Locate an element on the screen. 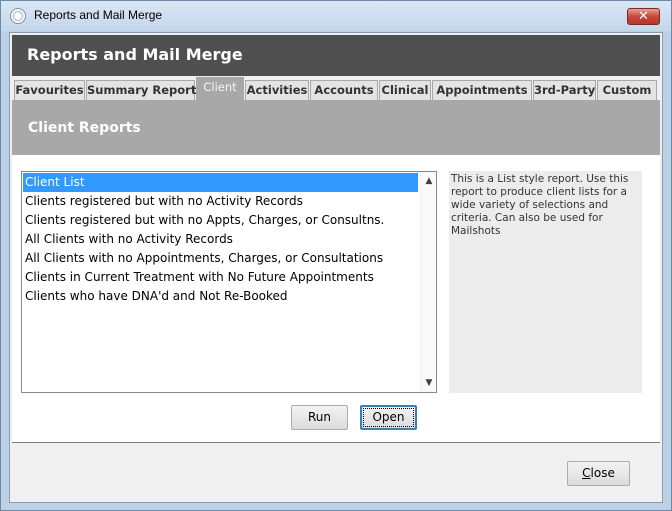 The image size is (672, 511). list-item: Client List is located at coordinates (220, 182).